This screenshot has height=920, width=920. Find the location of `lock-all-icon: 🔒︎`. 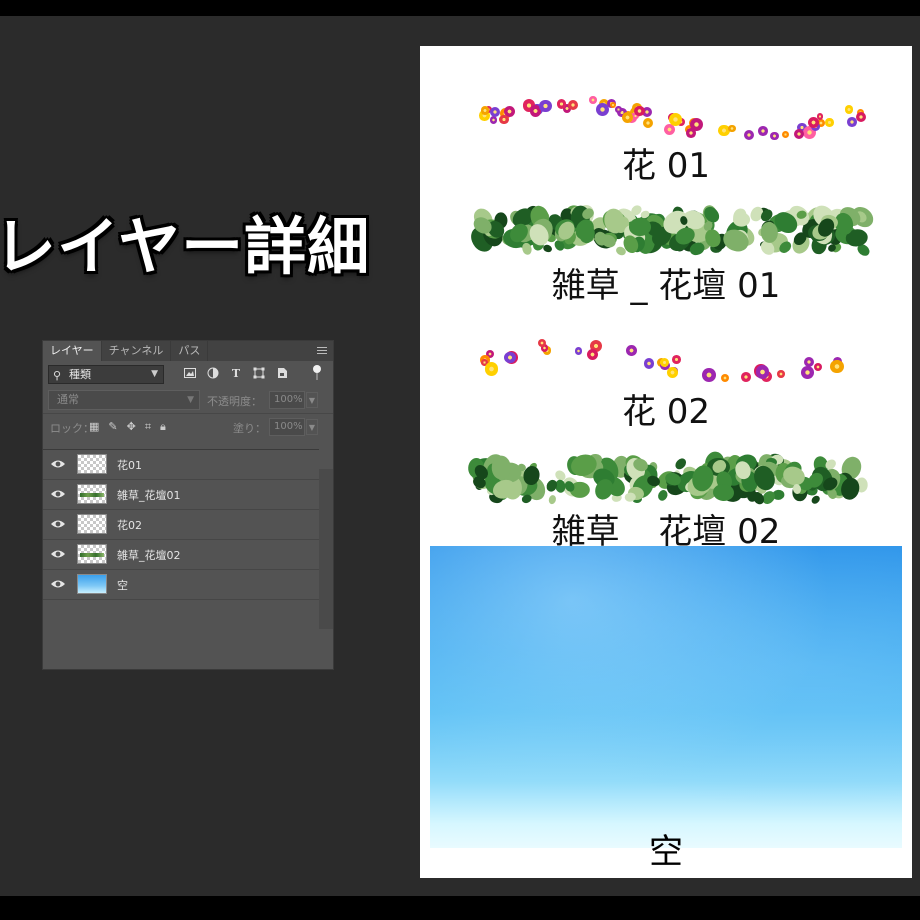

lock-all-icon: 🔒︎ is located at coordinates (163, 427).